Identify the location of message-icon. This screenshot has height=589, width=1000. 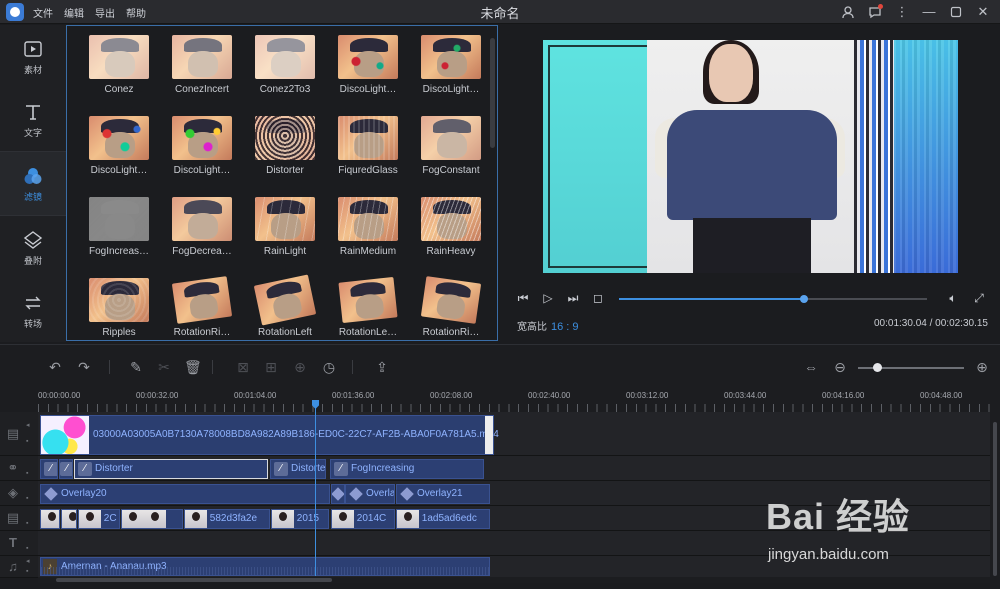
(875, 12).